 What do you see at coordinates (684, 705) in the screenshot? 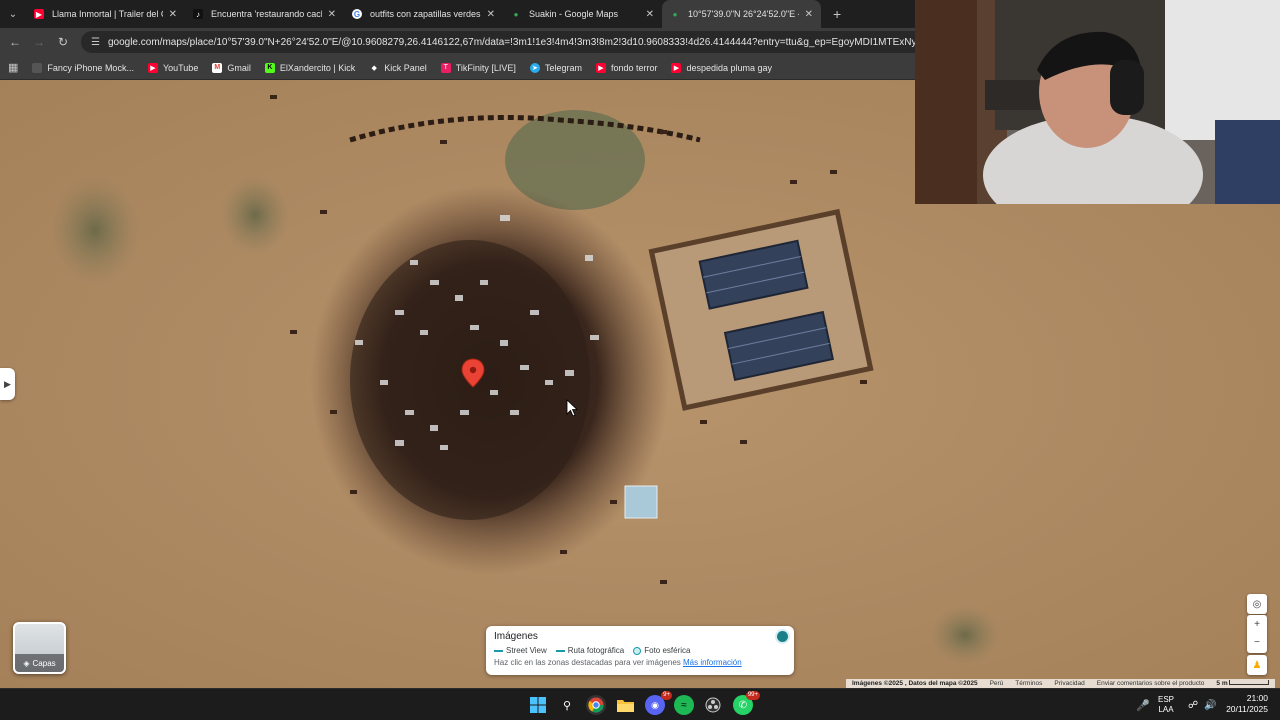
I see `spotify-icon: ≈` at bounding box center [684, 705].